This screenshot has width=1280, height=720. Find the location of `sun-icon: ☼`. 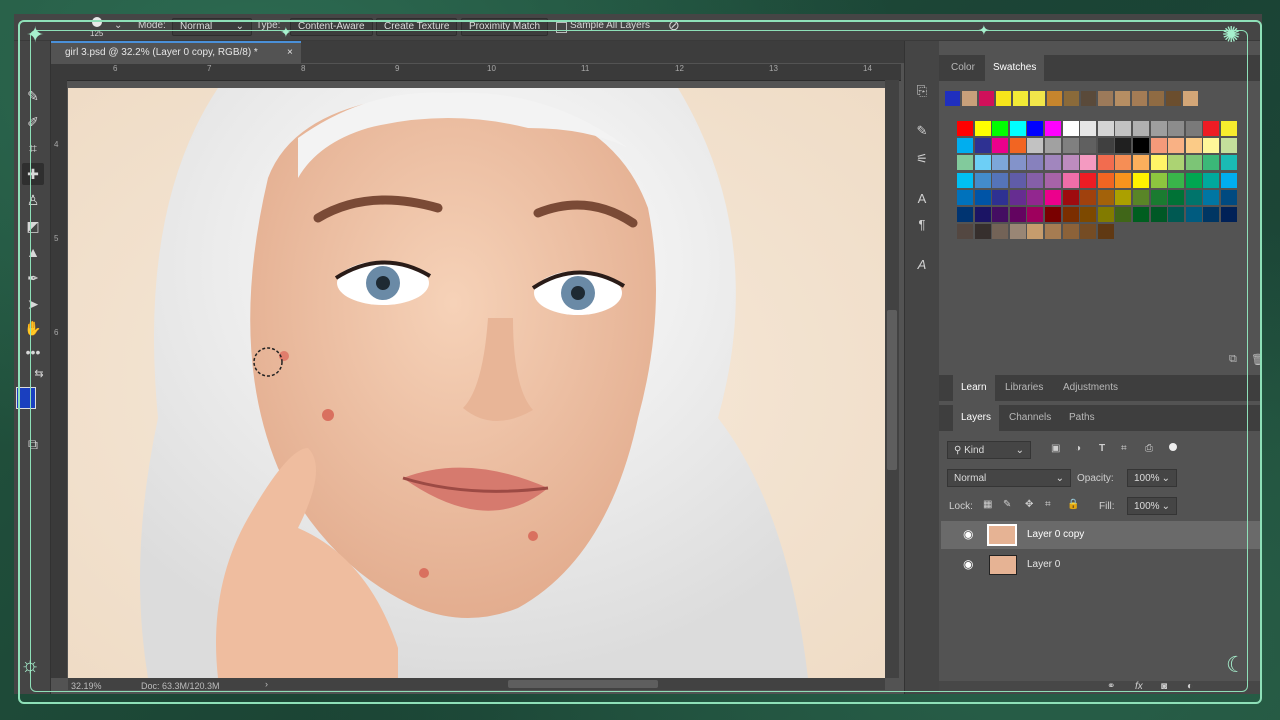

sun-icon: ☼ is located at coordinates (30, 664).